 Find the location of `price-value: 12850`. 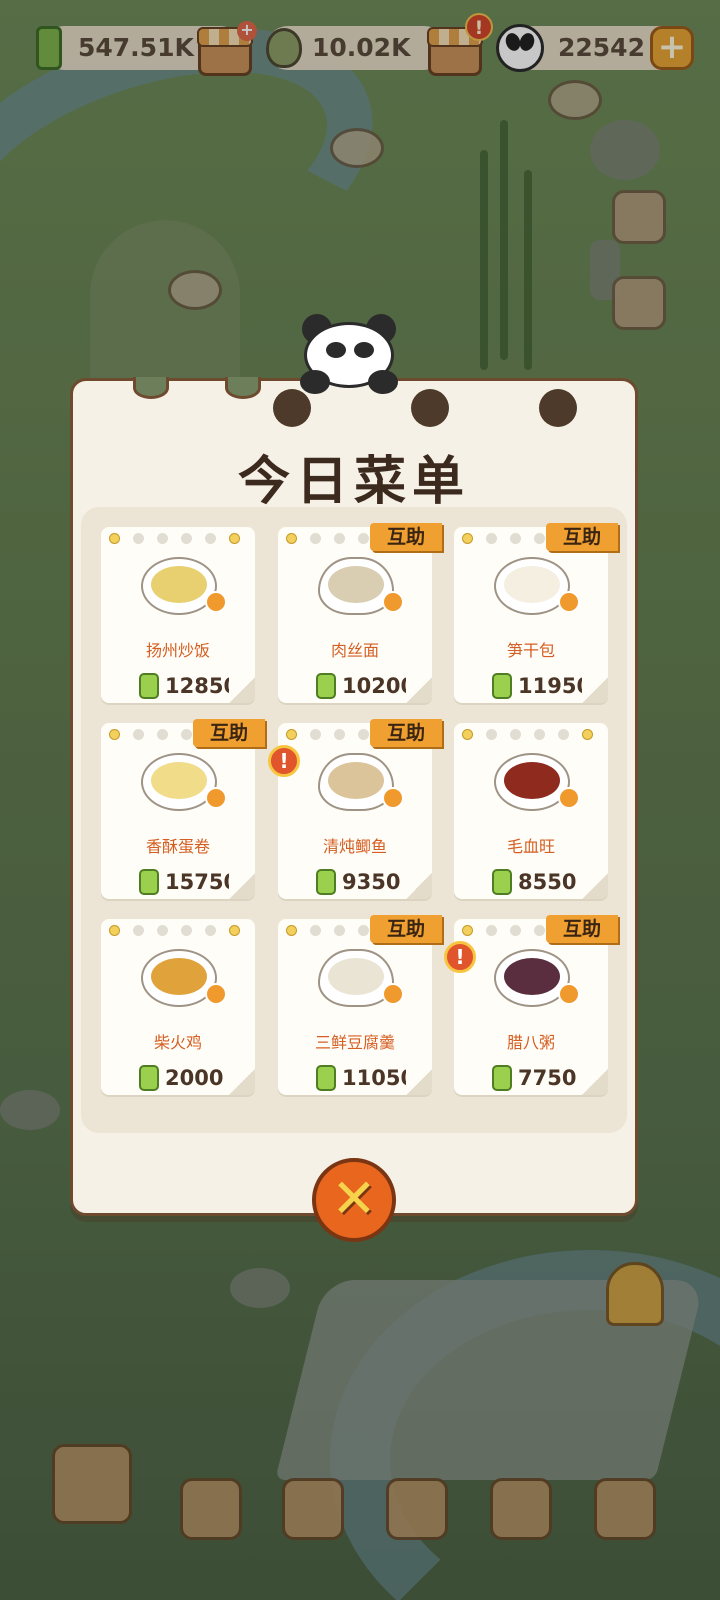

price-value: 12850 is located at coordinates (202, 686).